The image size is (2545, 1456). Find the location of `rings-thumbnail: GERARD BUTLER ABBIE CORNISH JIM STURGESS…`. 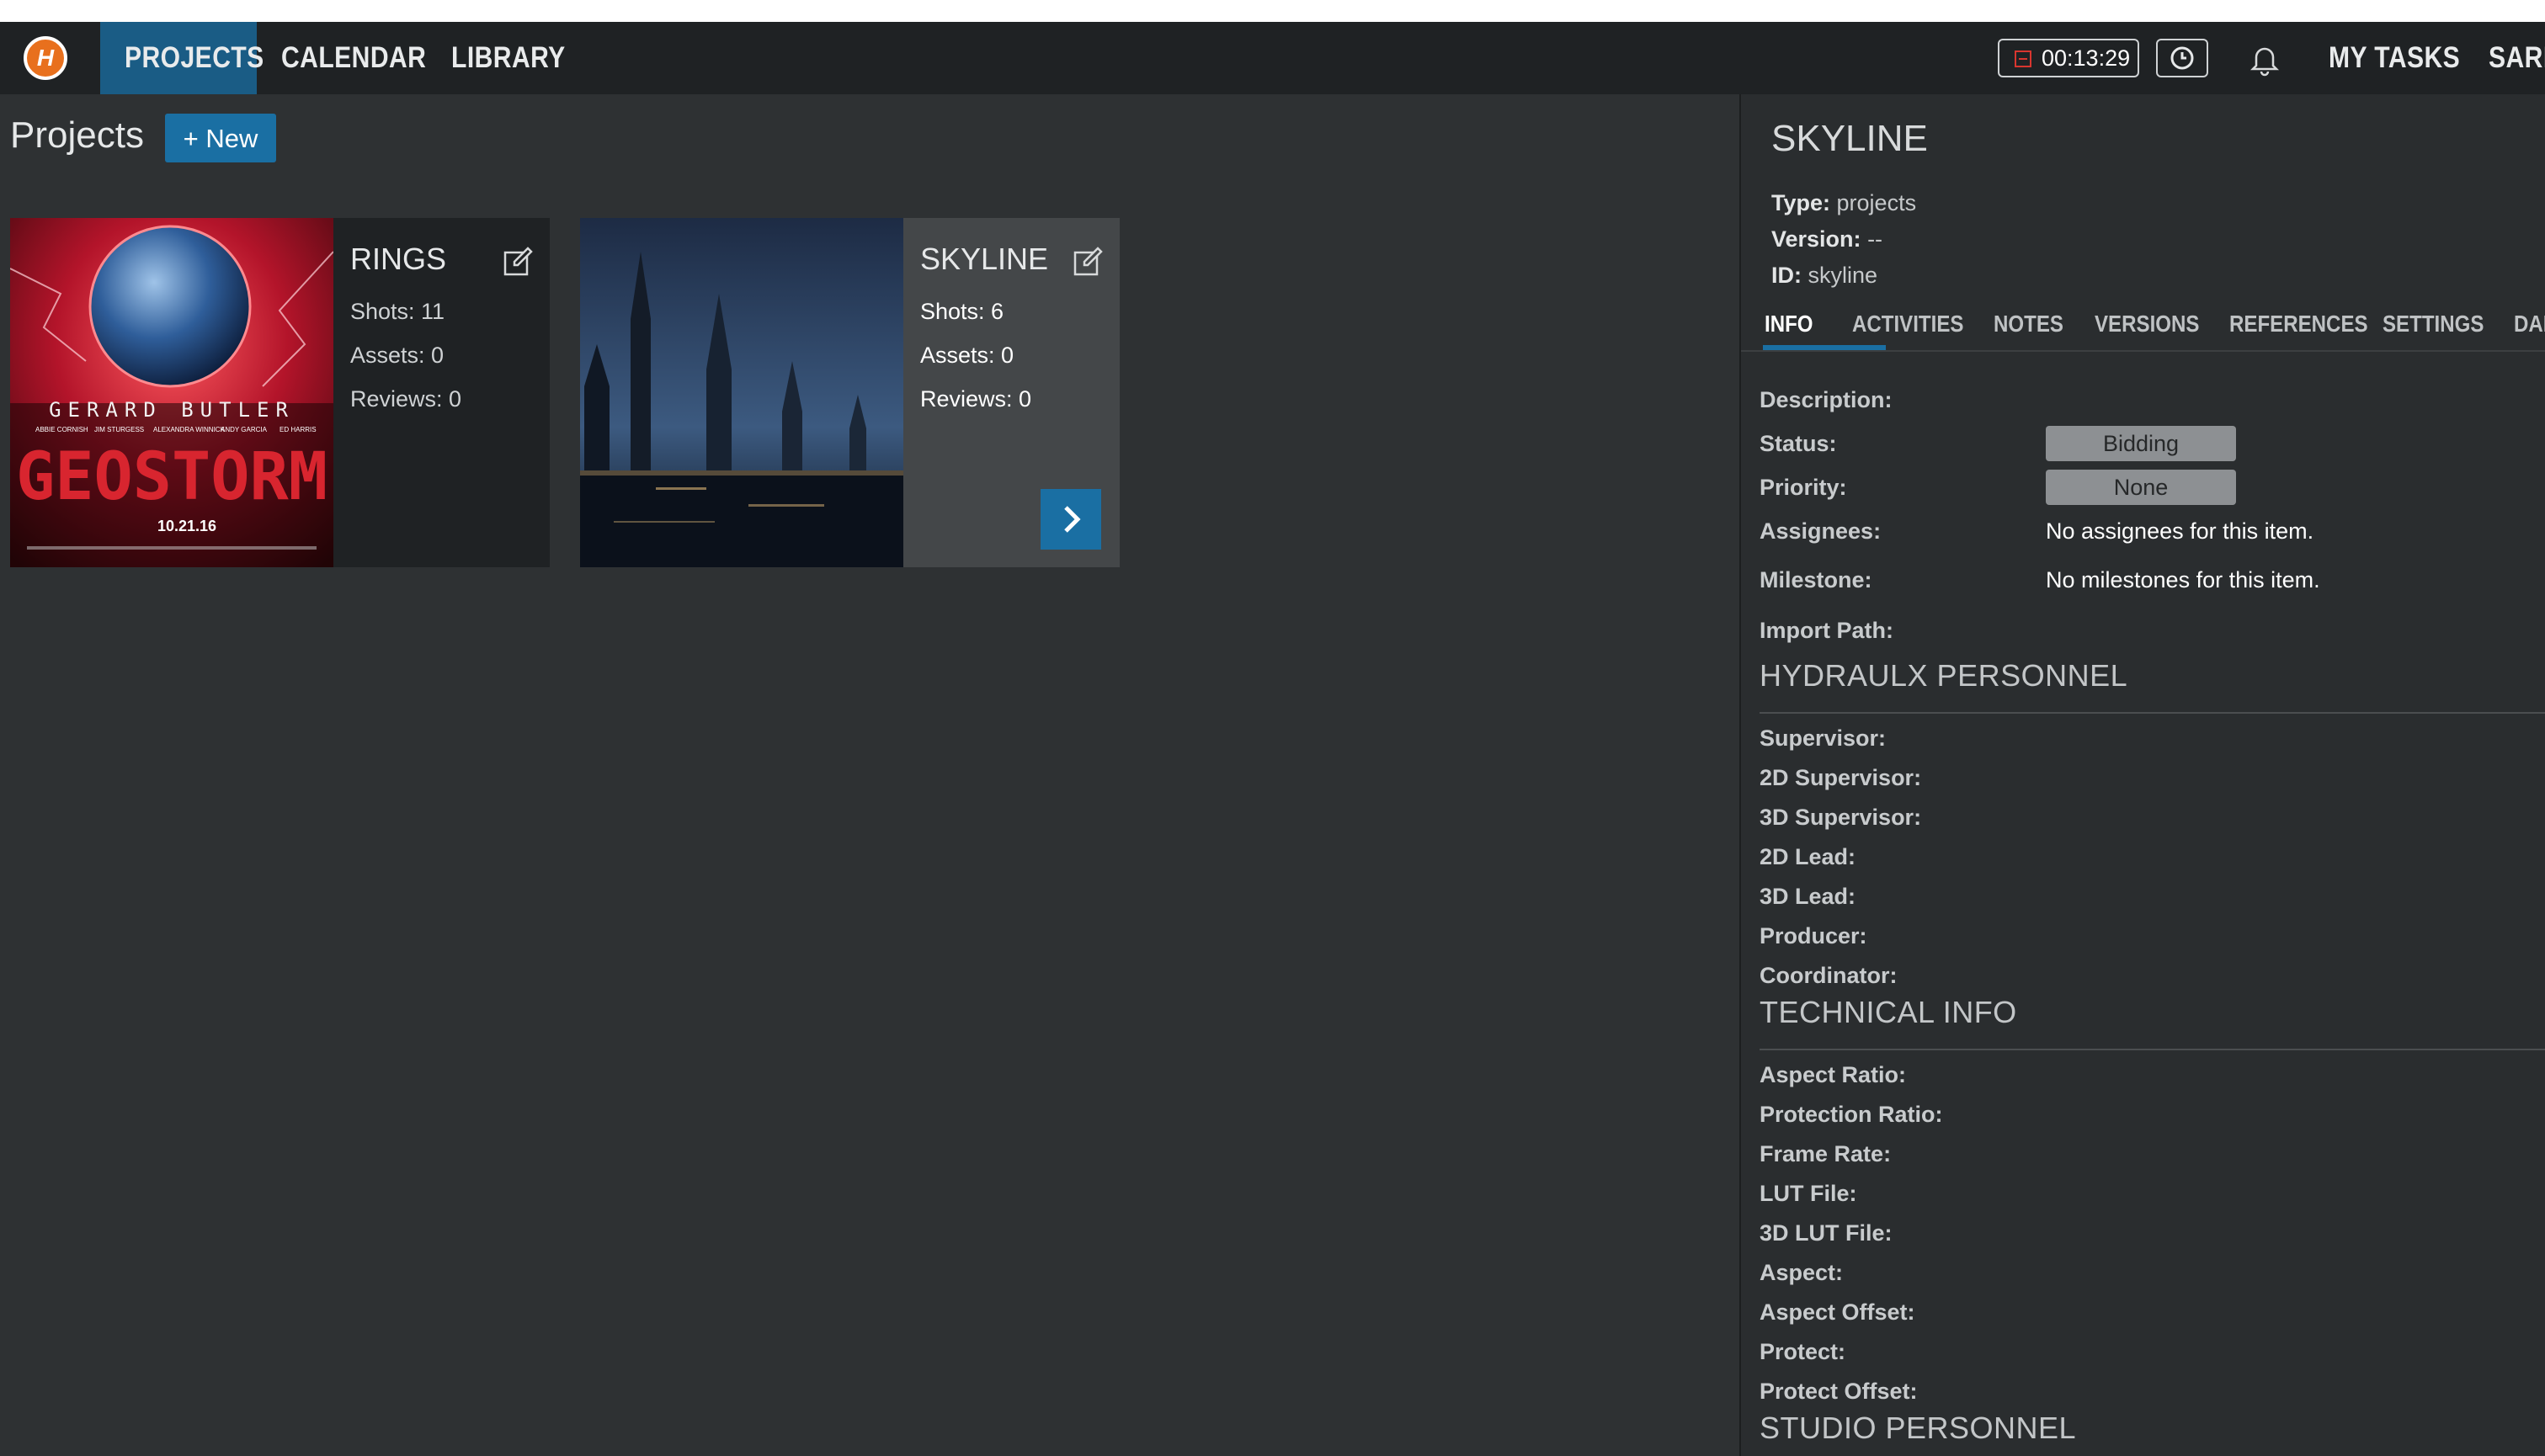

rings-thumbnail: GERARD BUTLER ABBIE CORNISH JIM STURGESS… is located at coordinates (171, 392).